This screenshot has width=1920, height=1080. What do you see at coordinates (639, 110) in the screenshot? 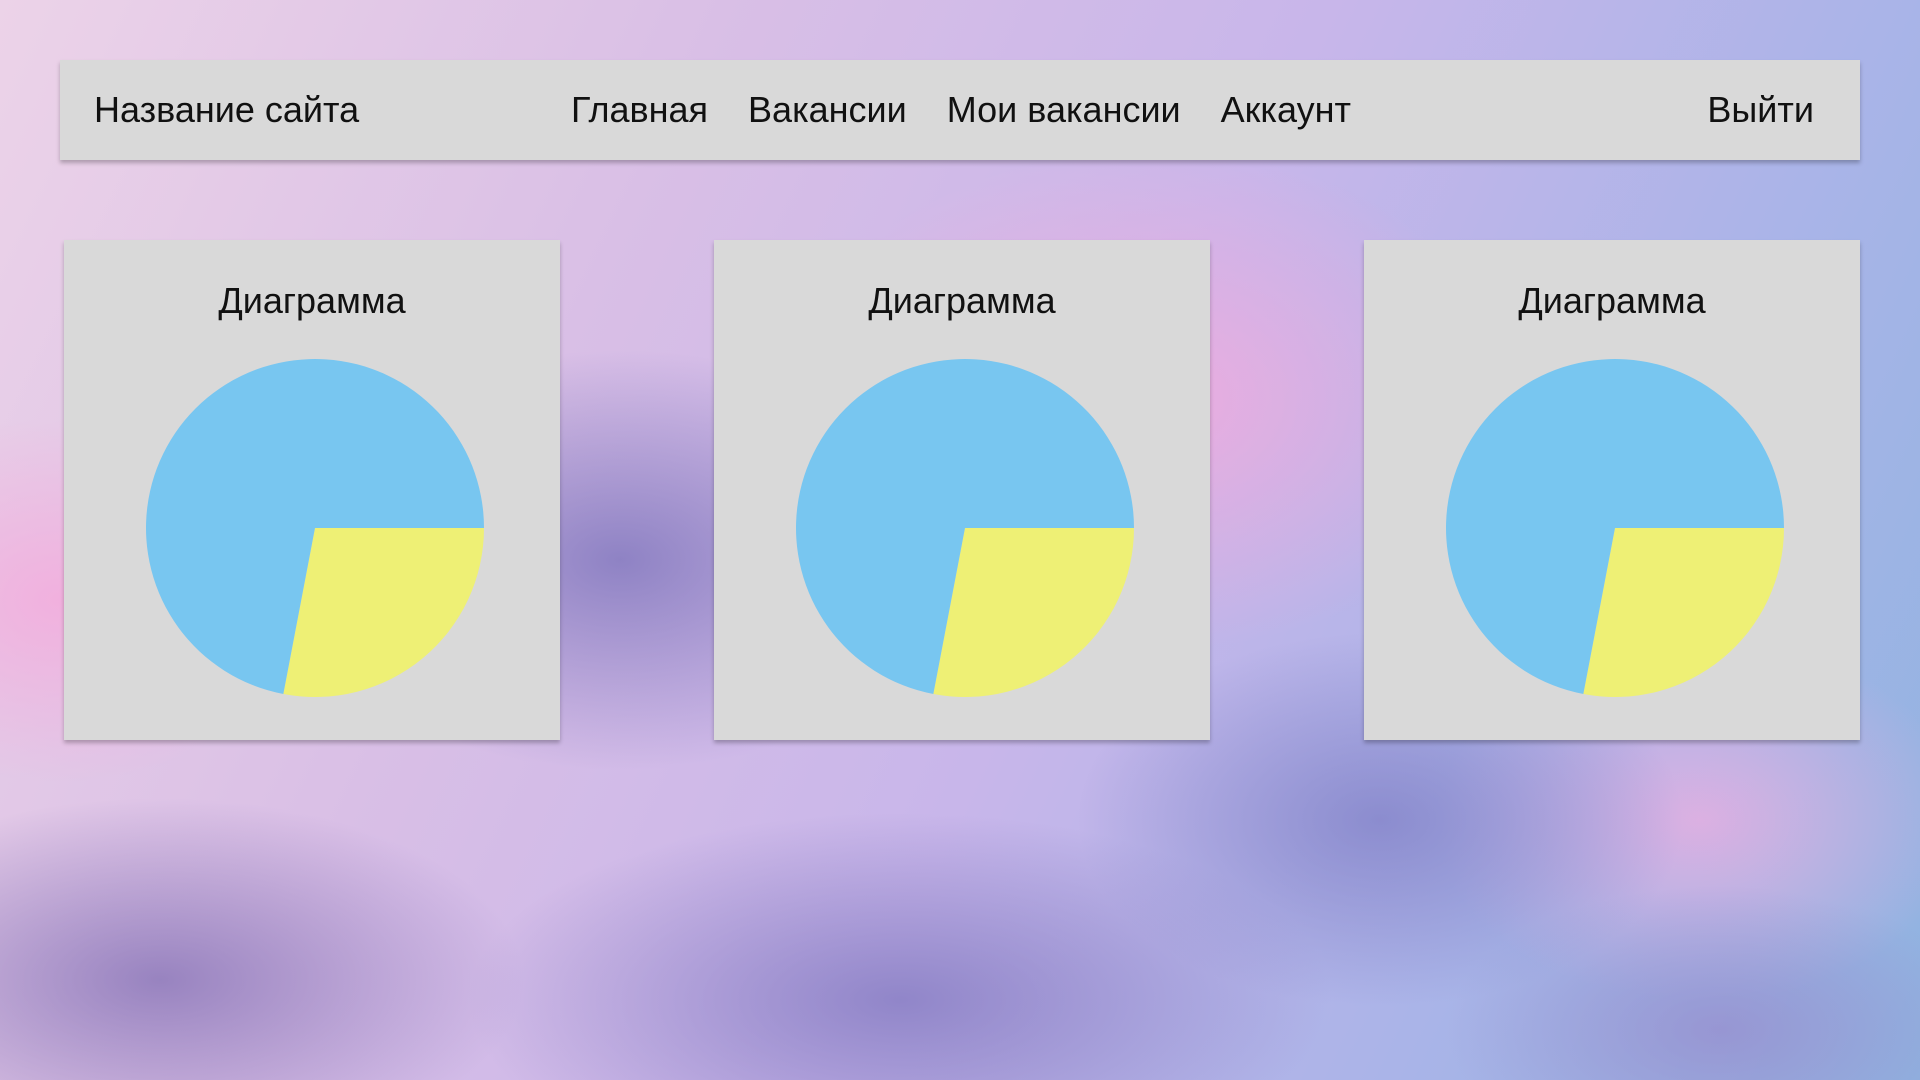
I see `nav-link-home: Главная` at bounding box center [639, 110].